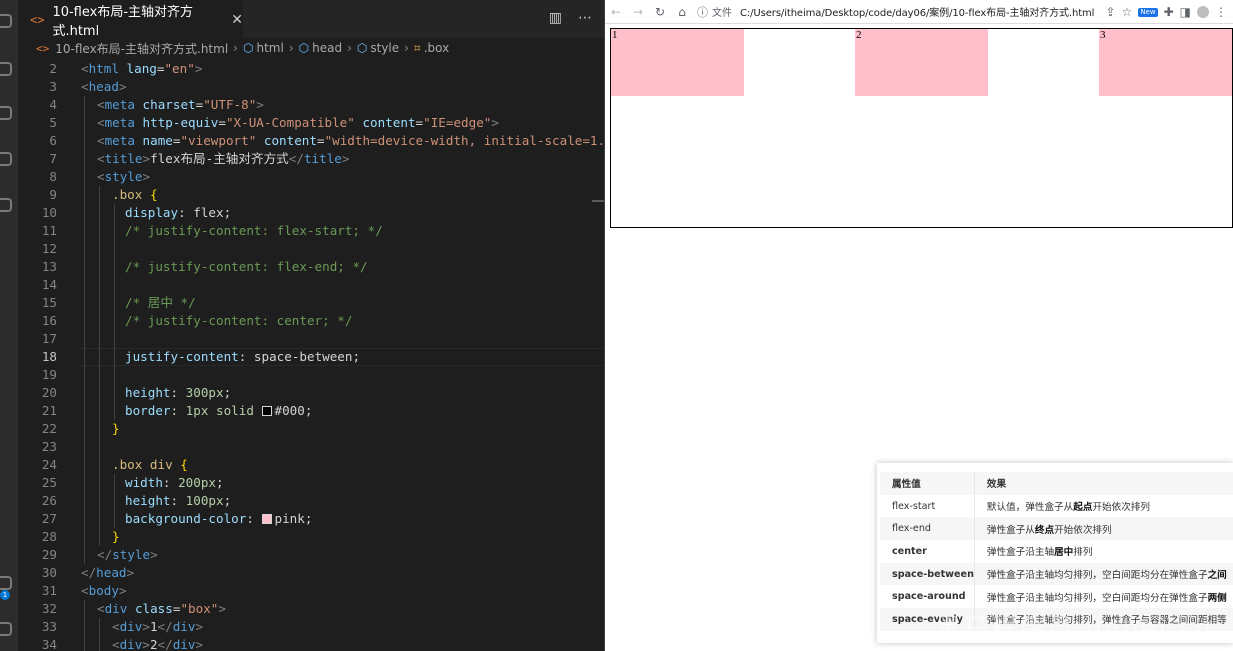  What do you see at coordinates (682, 12) in the screenshot?
I see `home-icon: ⌂` at bounding box center [682, 12].